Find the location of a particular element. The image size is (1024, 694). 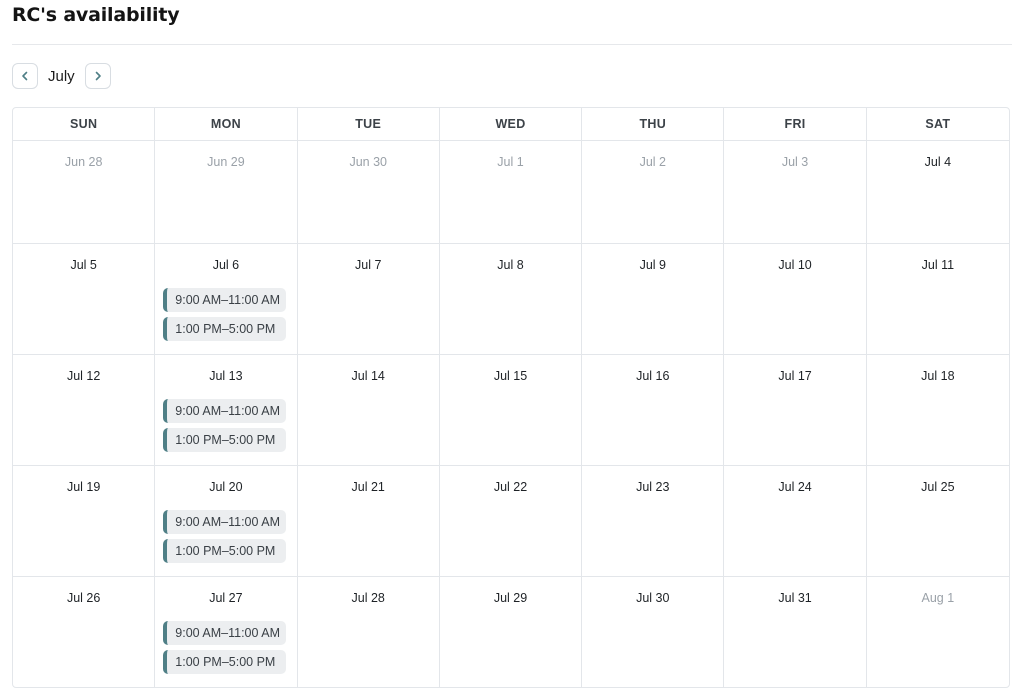

day-date-label: Jul 8 is located at coordinates (510, 265).